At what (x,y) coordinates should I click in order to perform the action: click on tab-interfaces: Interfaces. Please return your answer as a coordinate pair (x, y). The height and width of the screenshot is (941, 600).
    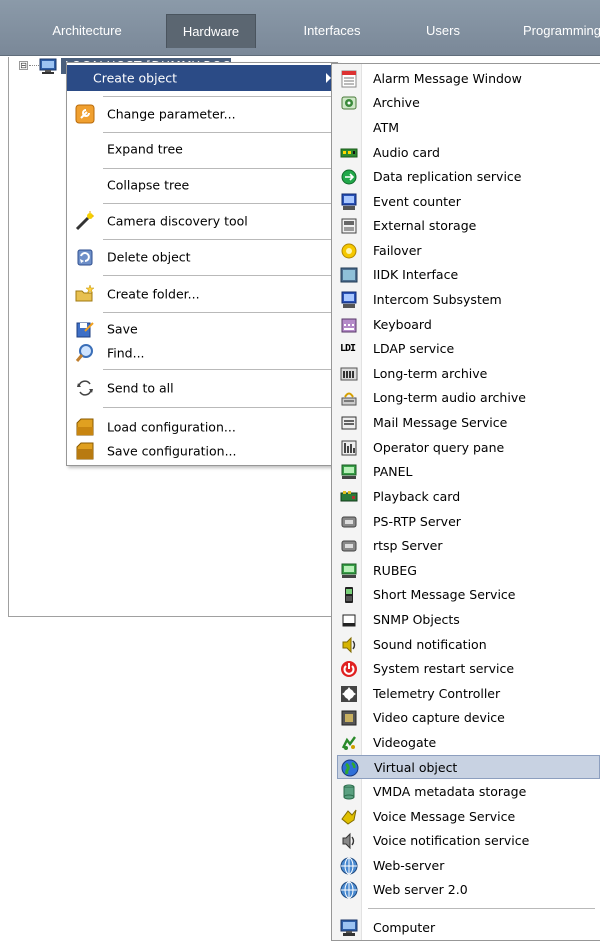
    Looking at the image, I should click on (332, 31).